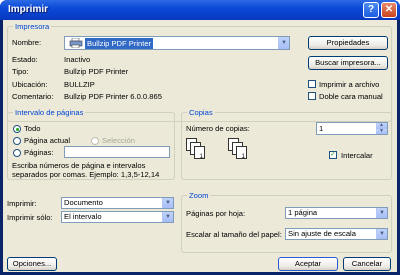 The image size is (400, 275). Describe the element at coordinates (76, 43) in the screenshot. I see `printer-icon` at that location.